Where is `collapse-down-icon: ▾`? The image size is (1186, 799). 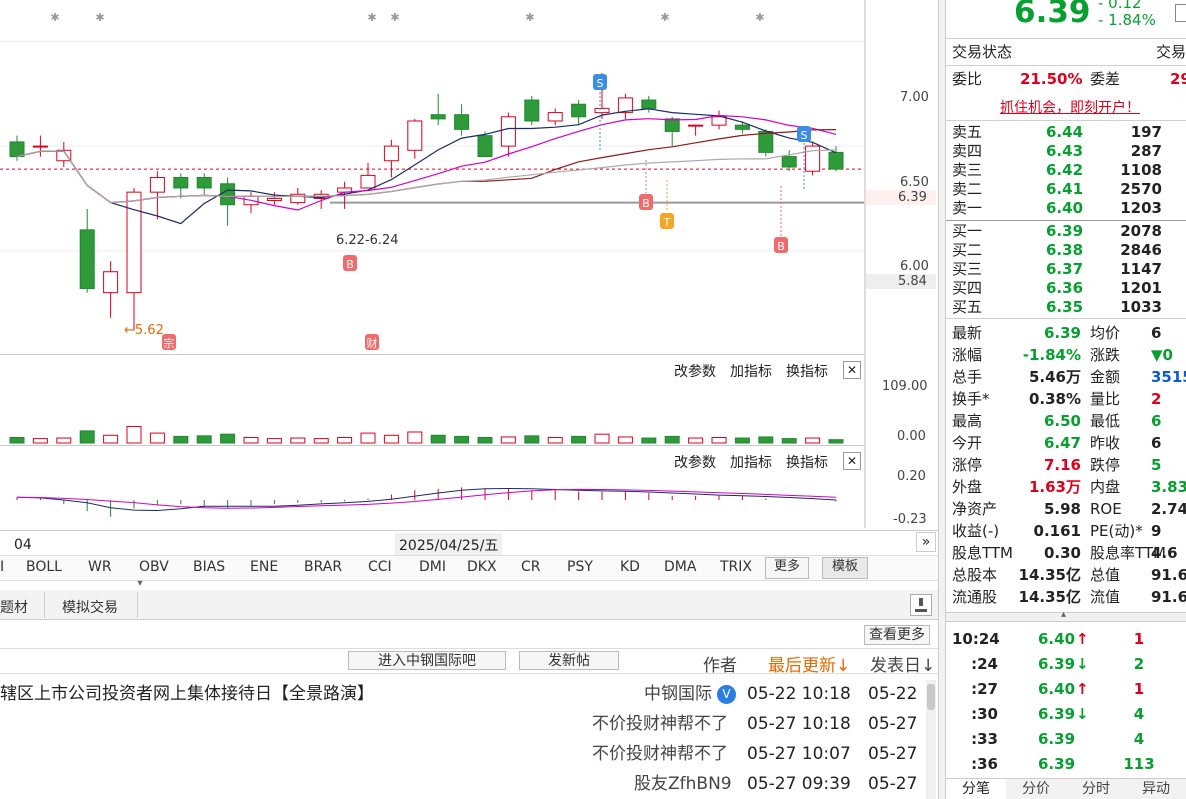
collapse-down-icon: ▾ is located at coordinates (140, 584).